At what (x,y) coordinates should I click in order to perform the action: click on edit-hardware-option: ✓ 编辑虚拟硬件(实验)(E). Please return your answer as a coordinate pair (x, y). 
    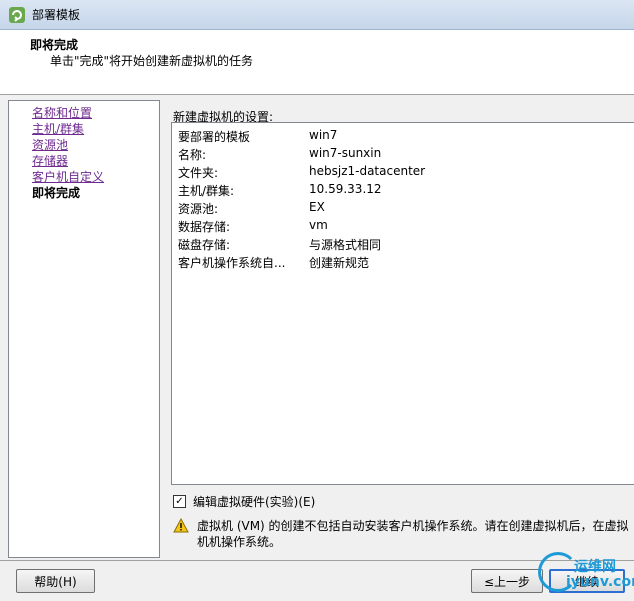
    Looking at the image, I should click on (244, 501).